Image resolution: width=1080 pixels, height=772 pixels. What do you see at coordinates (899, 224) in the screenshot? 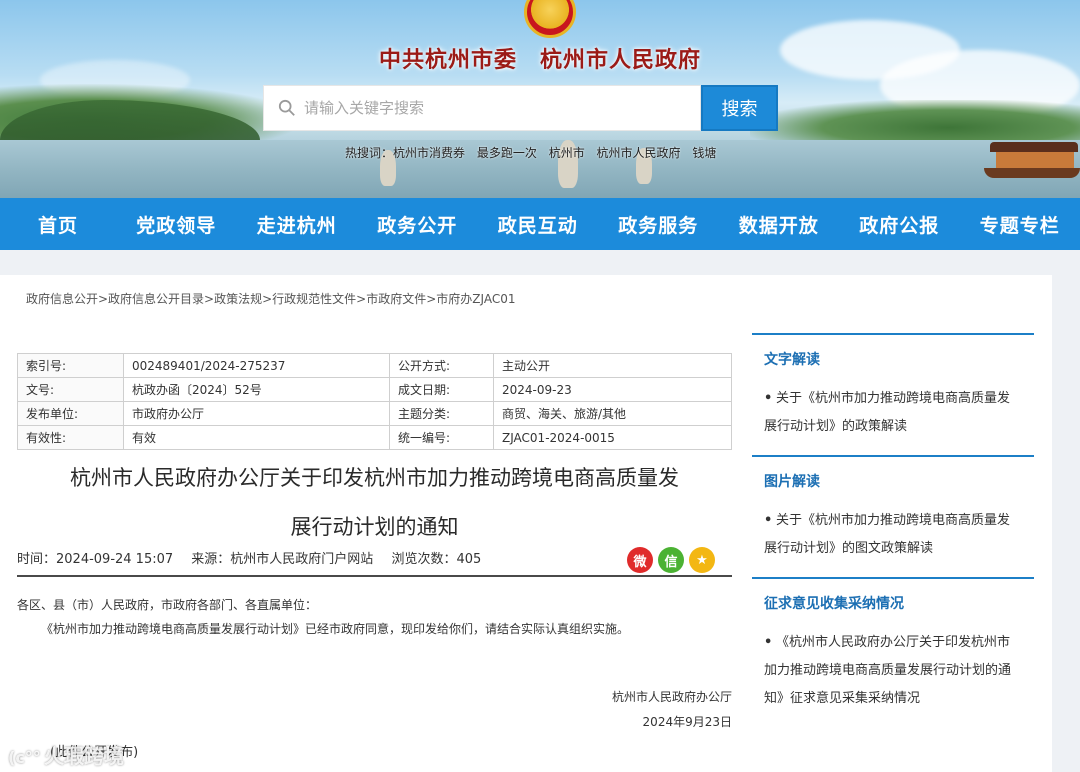
I see `nav-item-gazette: 政府公报` at bounding box center [899, 224].